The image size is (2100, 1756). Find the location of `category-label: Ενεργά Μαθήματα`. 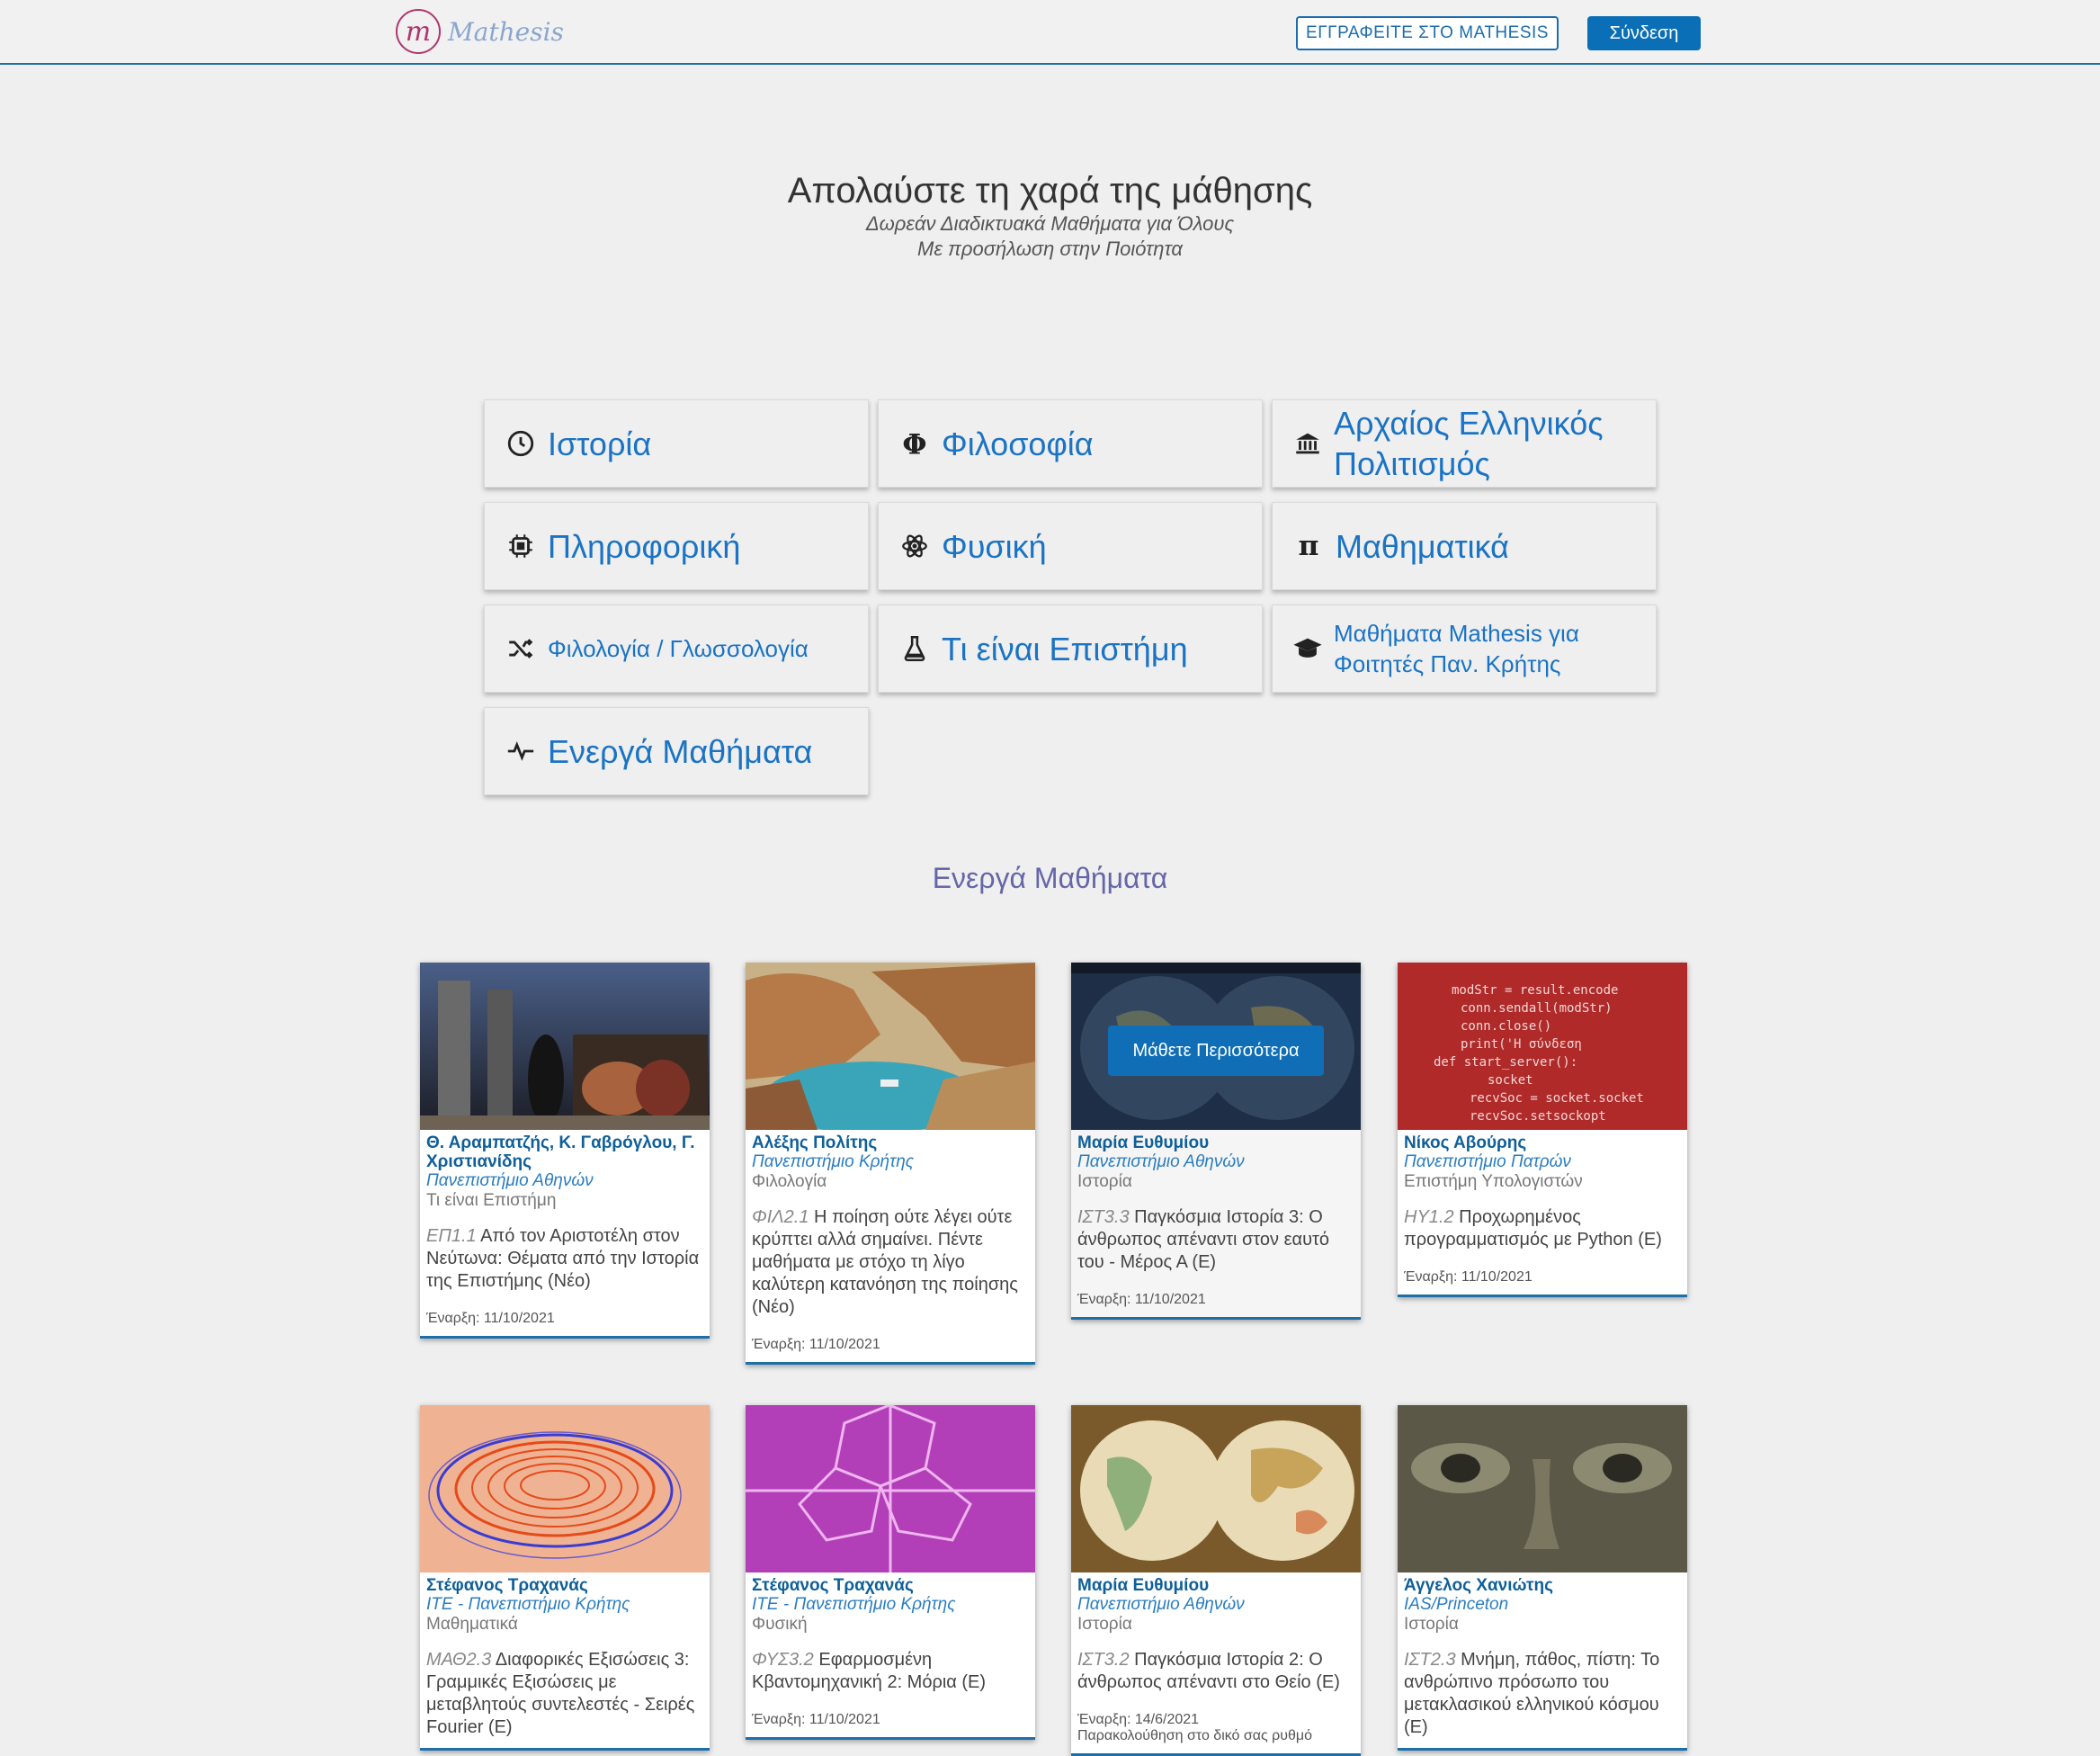

category-label: Ενεργά Μαθήματα is located at coordinates (681, 751).